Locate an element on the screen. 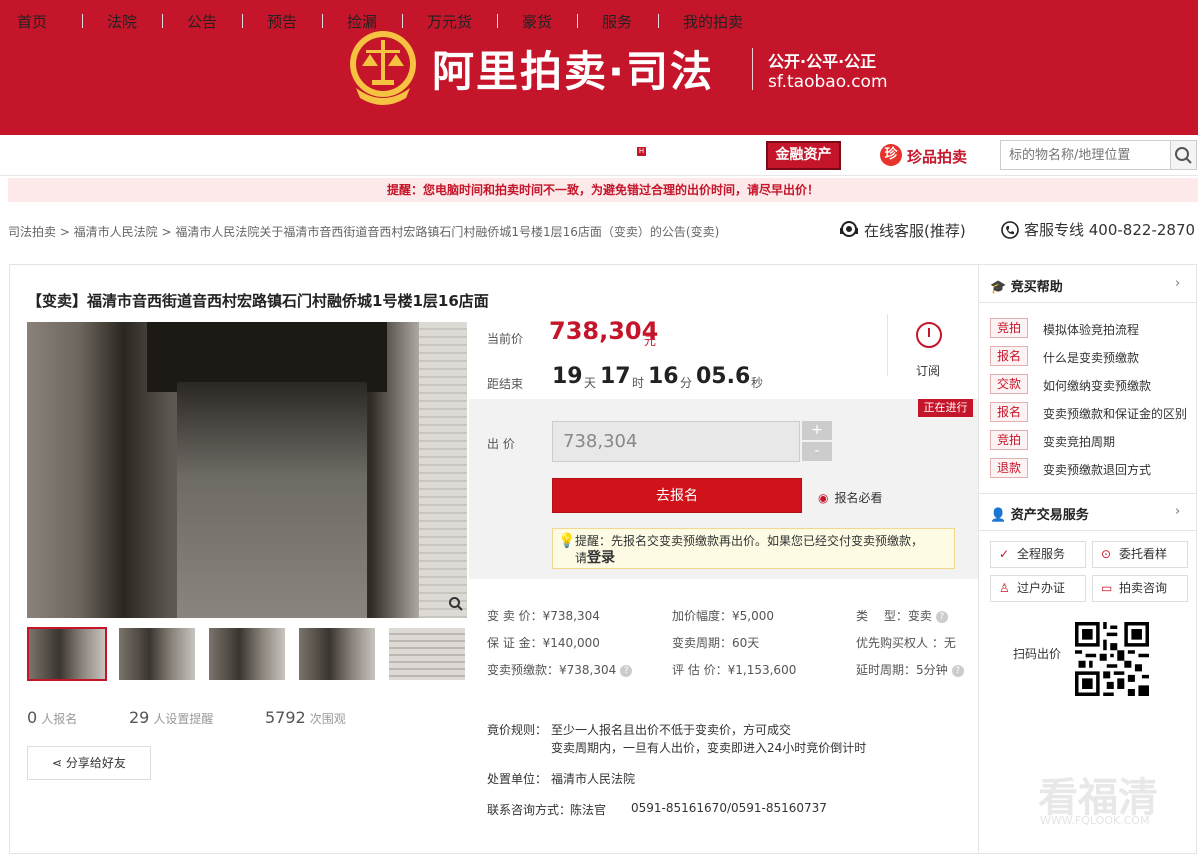 The height and width of the screenshot is (854, 1198). must-read-label: 报名必看 is located at coordinates (858, 498).